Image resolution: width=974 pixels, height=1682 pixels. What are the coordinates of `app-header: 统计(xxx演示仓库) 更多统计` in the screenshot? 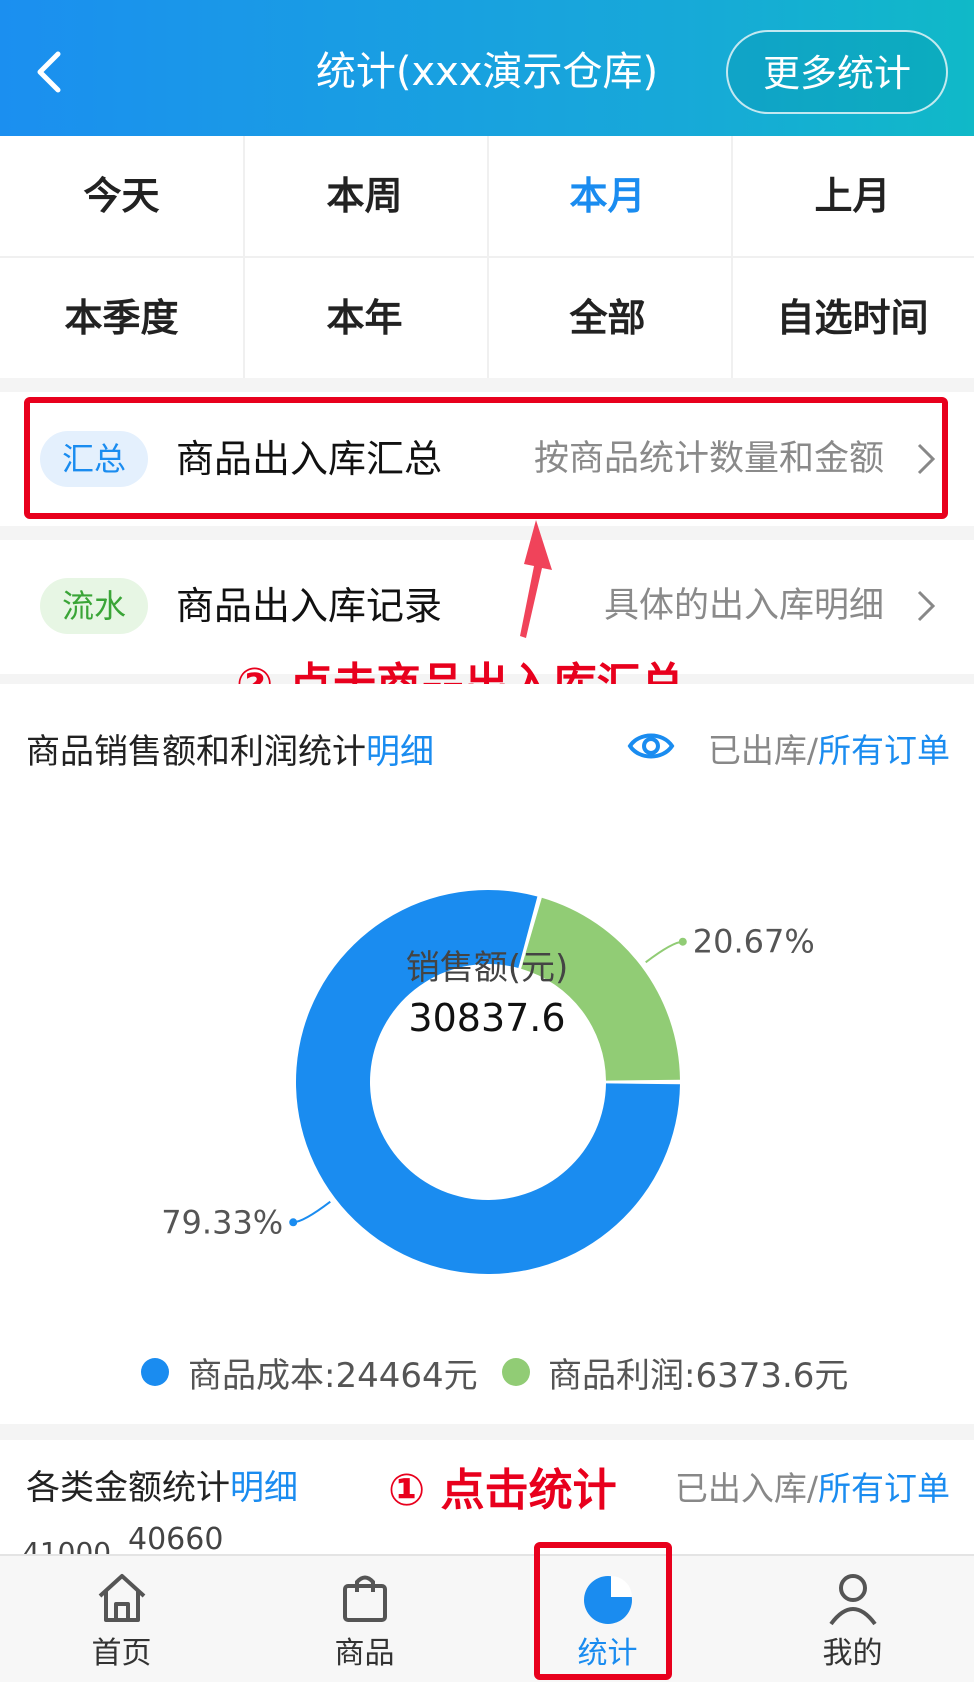 It's located at (487, 68).